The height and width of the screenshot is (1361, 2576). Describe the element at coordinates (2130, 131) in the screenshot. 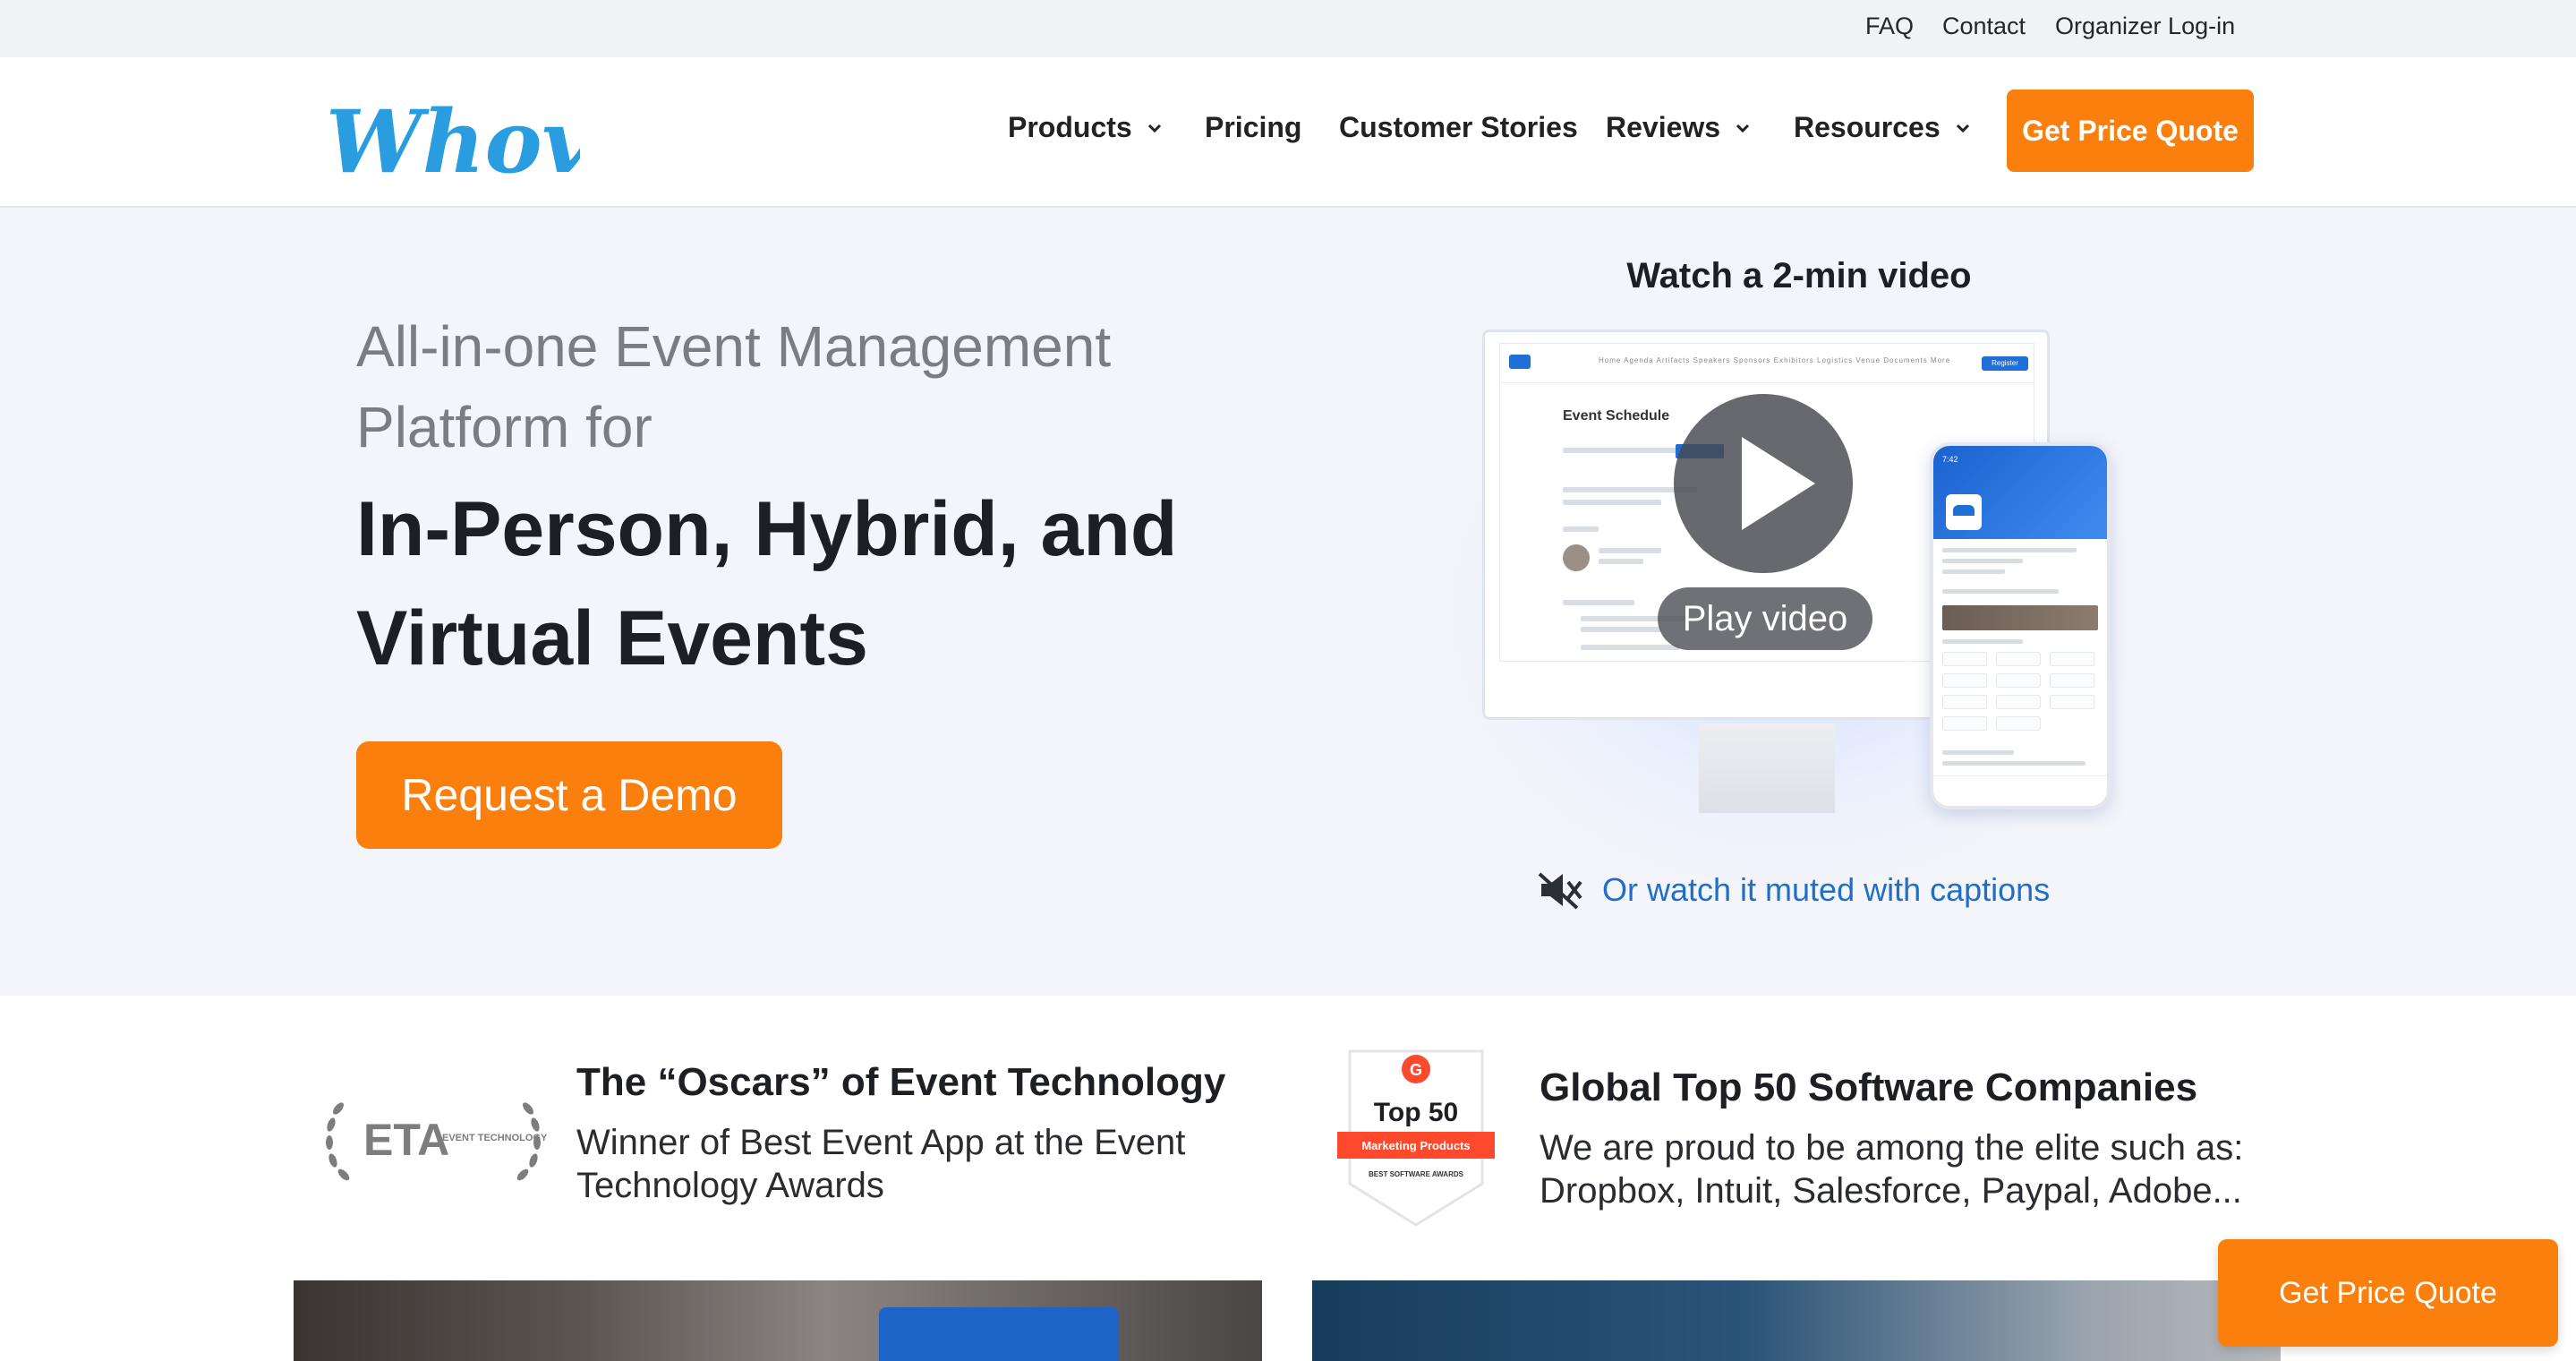

I see `get-price-quote-button: Get Price Quote` at that location.